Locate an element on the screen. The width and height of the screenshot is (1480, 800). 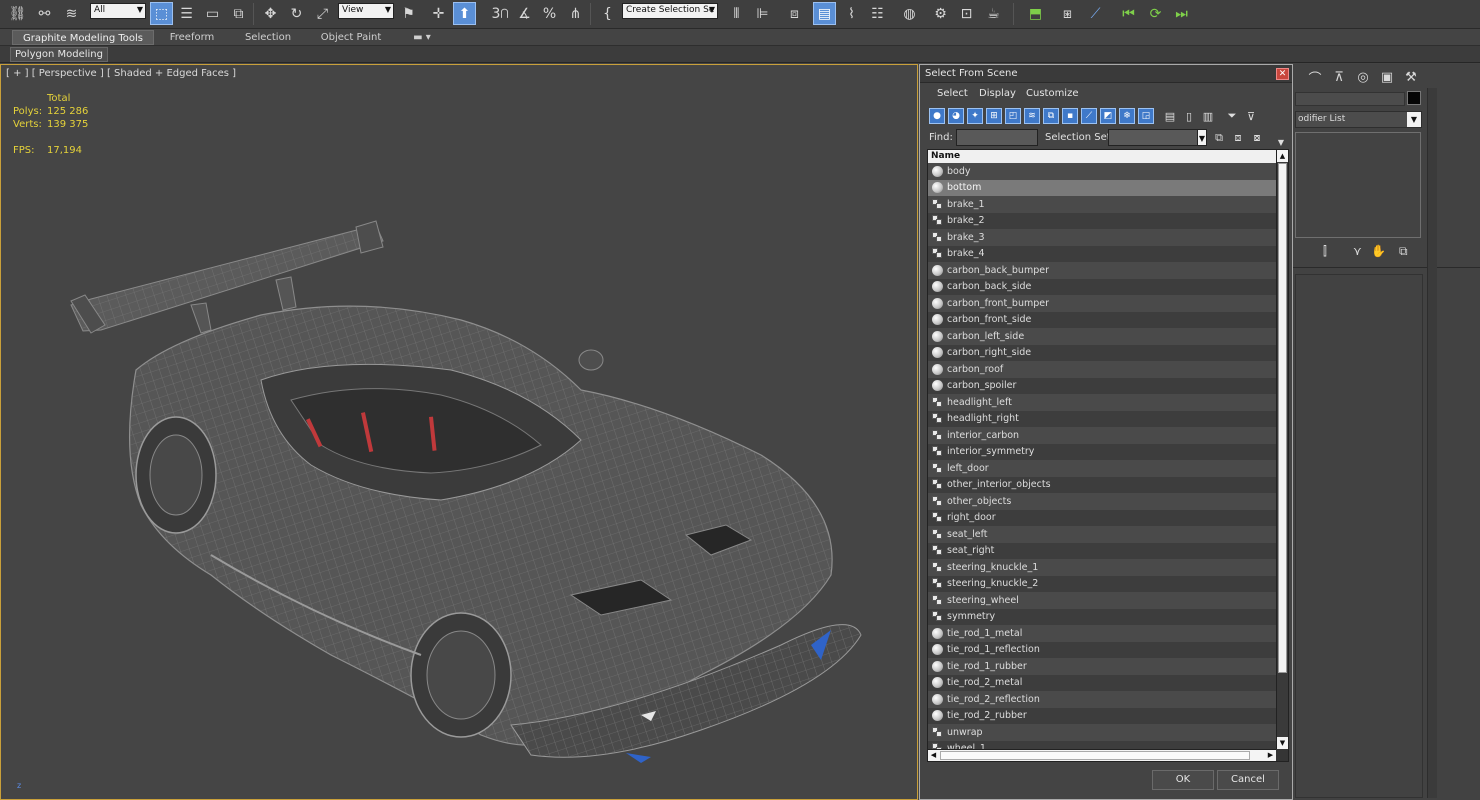
menu-customize: Customize is located at coordinates (1052, 93).